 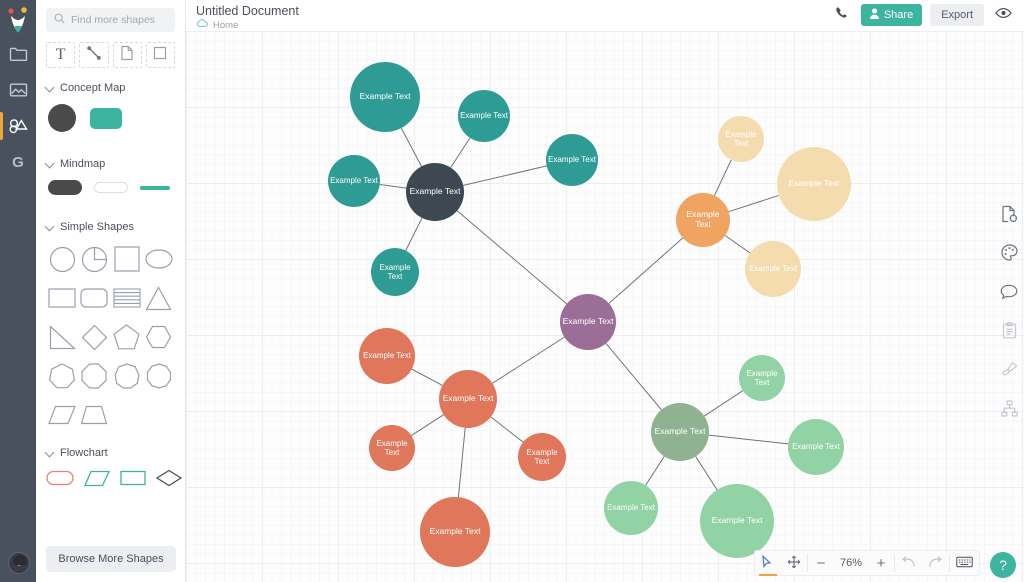 I want to click on concept-map-shapes, so click(x=110, y=118).